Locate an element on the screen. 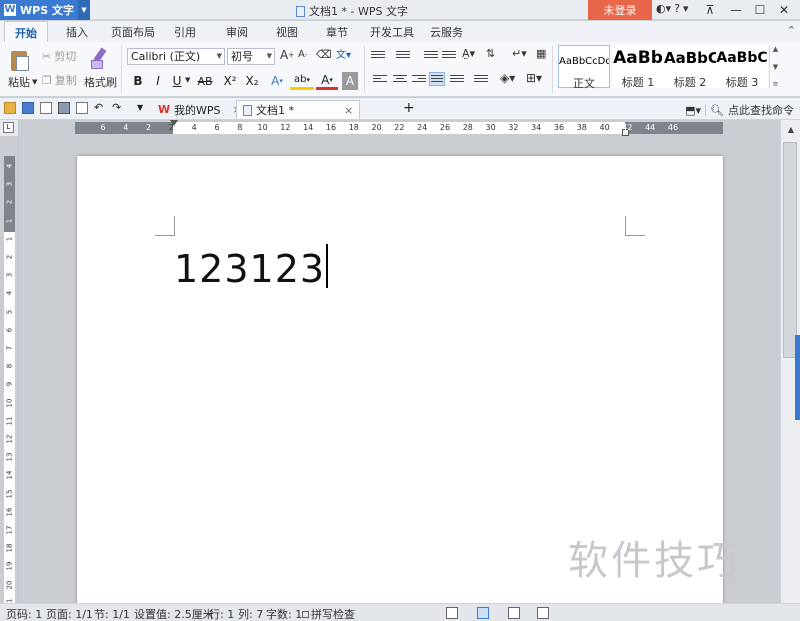 The image size is (800, 621). char-shading-button: A is located at coordinates (350, 81).